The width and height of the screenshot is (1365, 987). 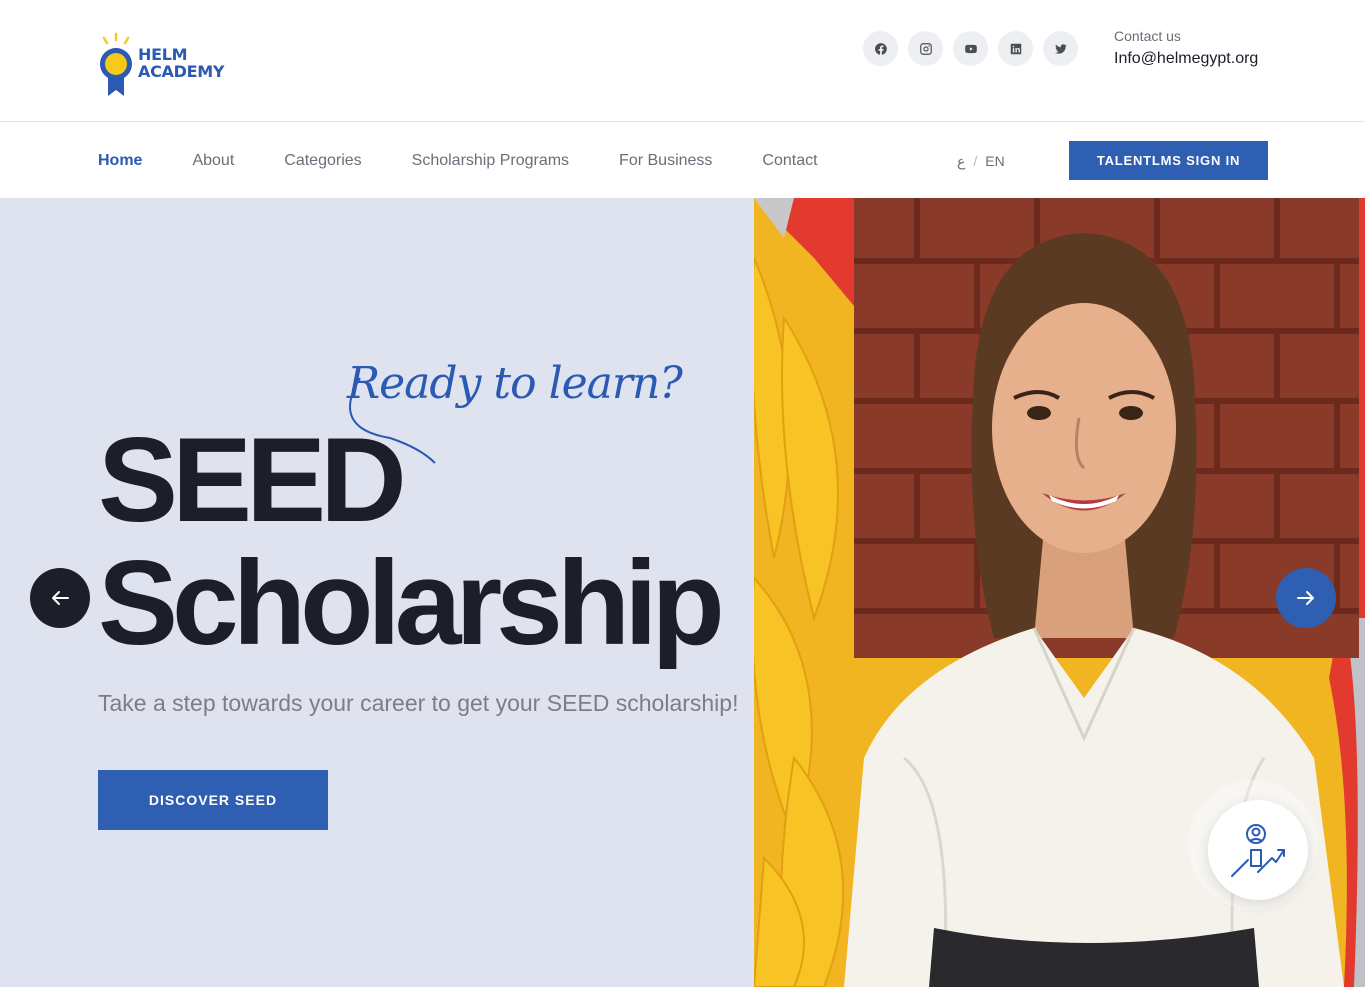 I want to click on nav-item-categories: Categories, so click(x=322, y=161).